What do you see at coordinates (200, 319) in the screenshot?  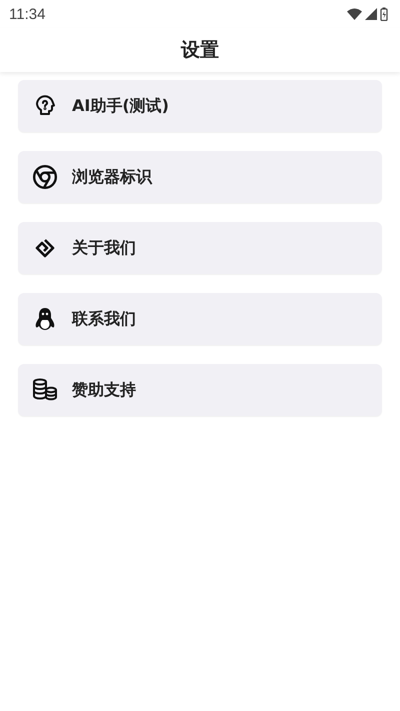 I see `settings-item: 联系我们` at bounding box center [200, 319].